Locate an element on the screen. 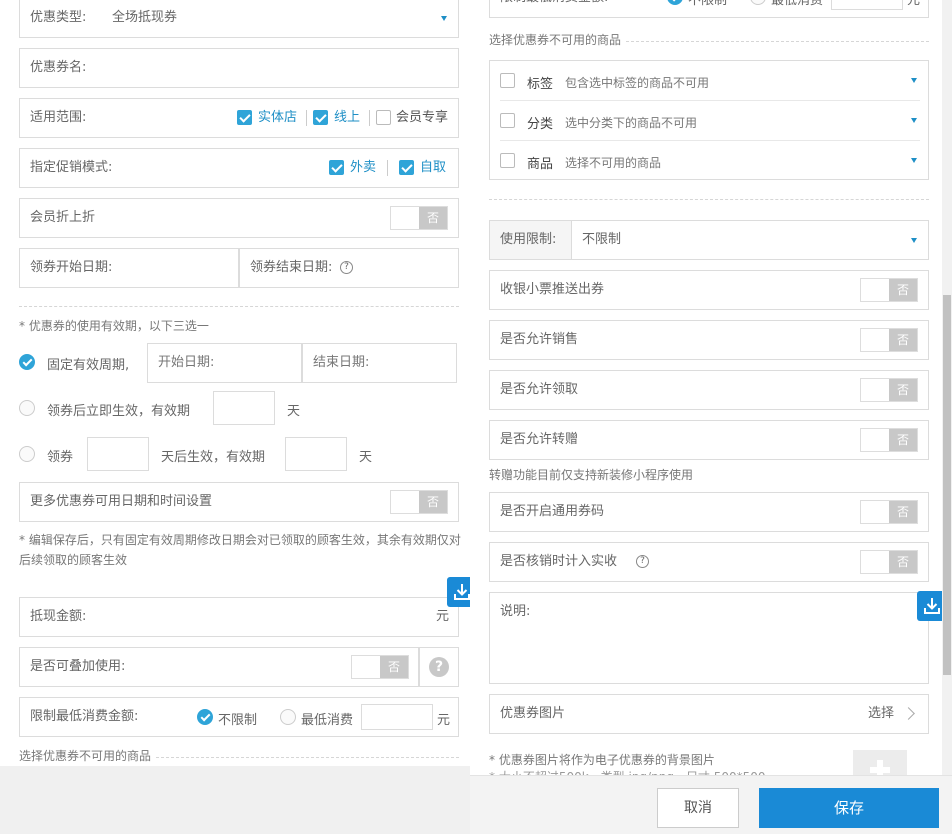  usage-limit-label: 使用限制: is located at coordinates (528, 239).